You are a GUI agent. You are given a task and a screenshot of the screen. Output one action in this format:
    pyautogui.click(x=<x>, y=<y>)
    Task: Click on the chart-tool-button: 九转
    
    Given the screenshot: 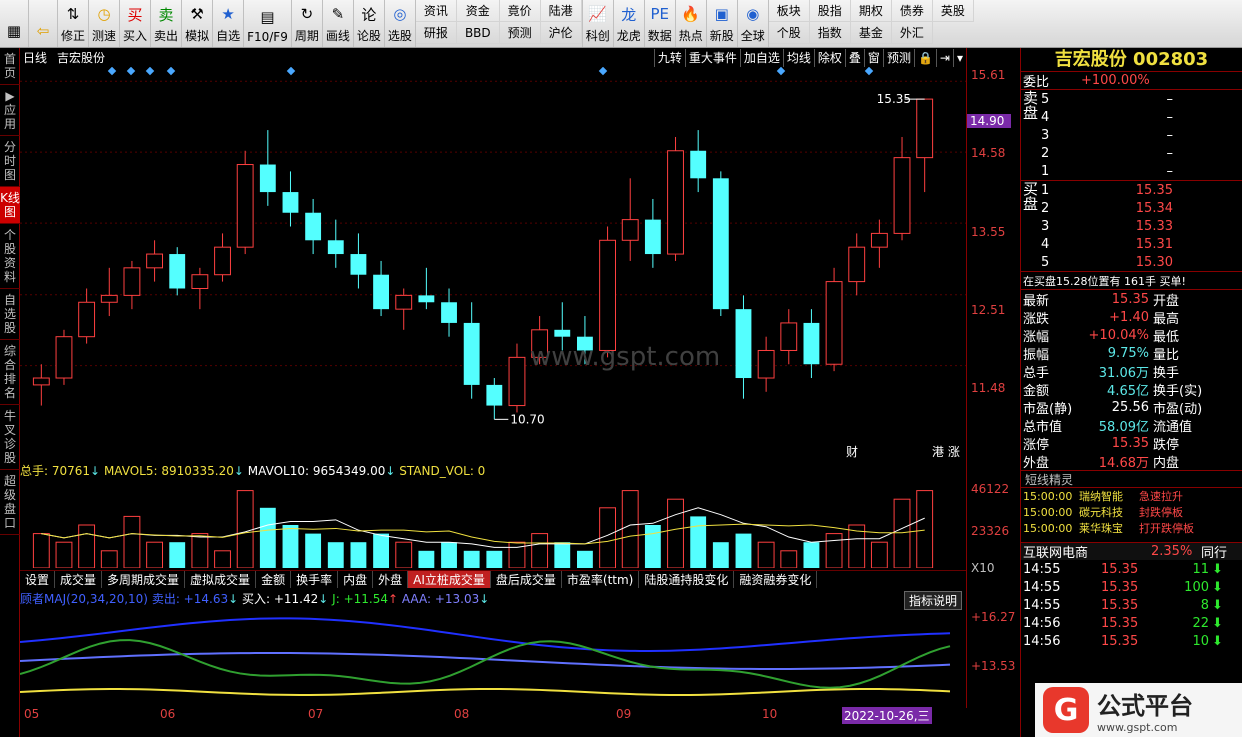 What is the action you would take?
    pyautogui.click(x=669, y=58)
    